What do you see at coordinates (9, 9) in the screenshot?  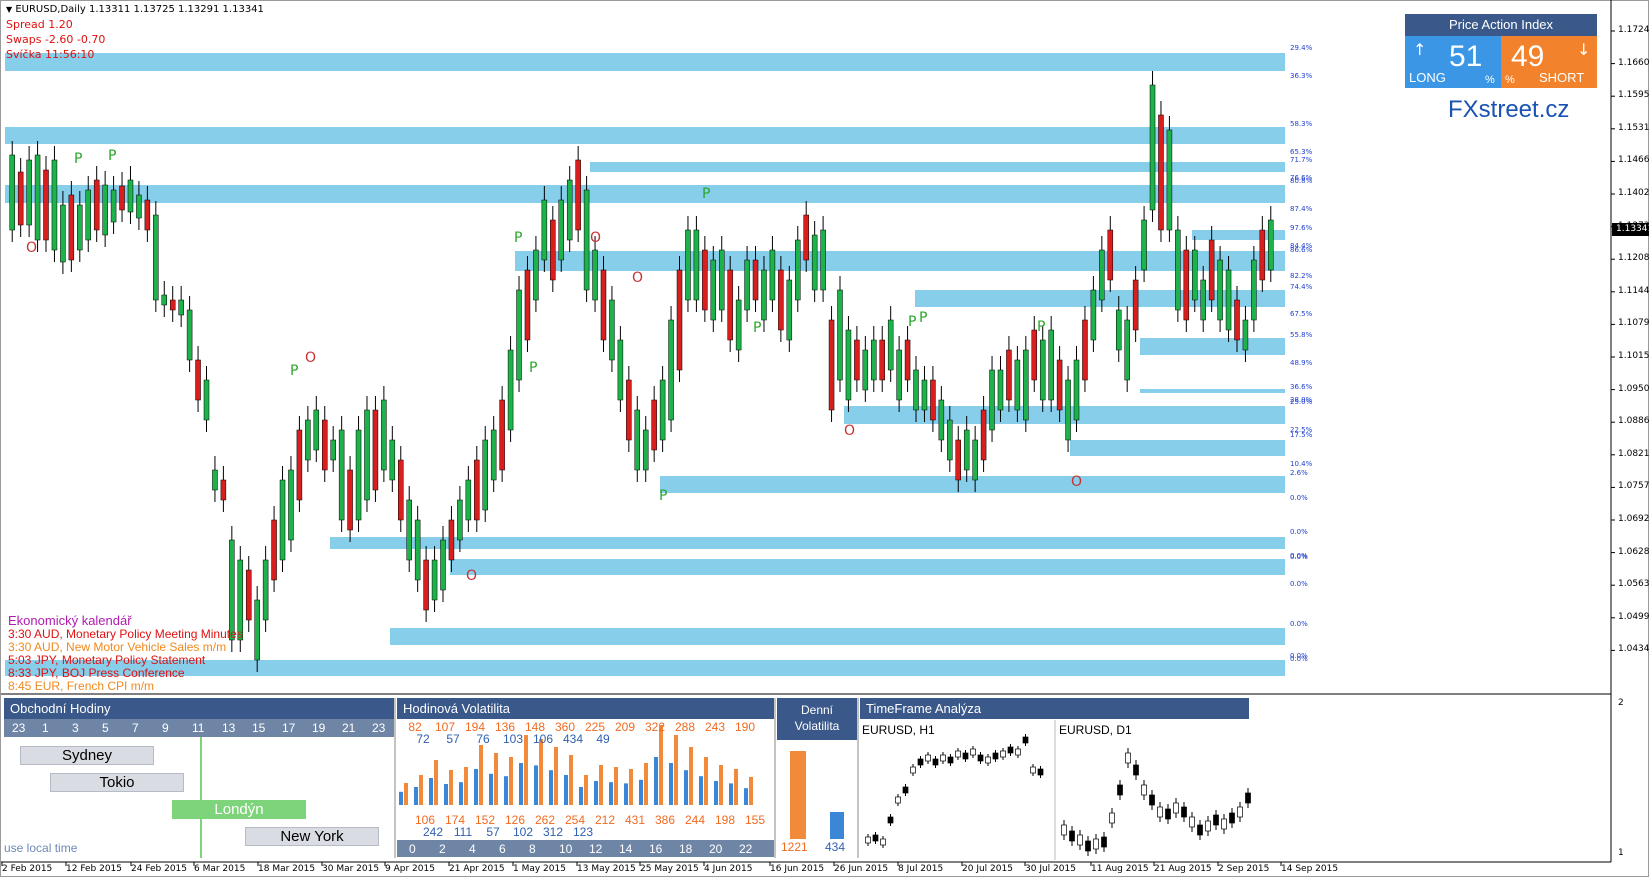 I see `dropdown-icon: ▼` at bounding box center [9, 9].